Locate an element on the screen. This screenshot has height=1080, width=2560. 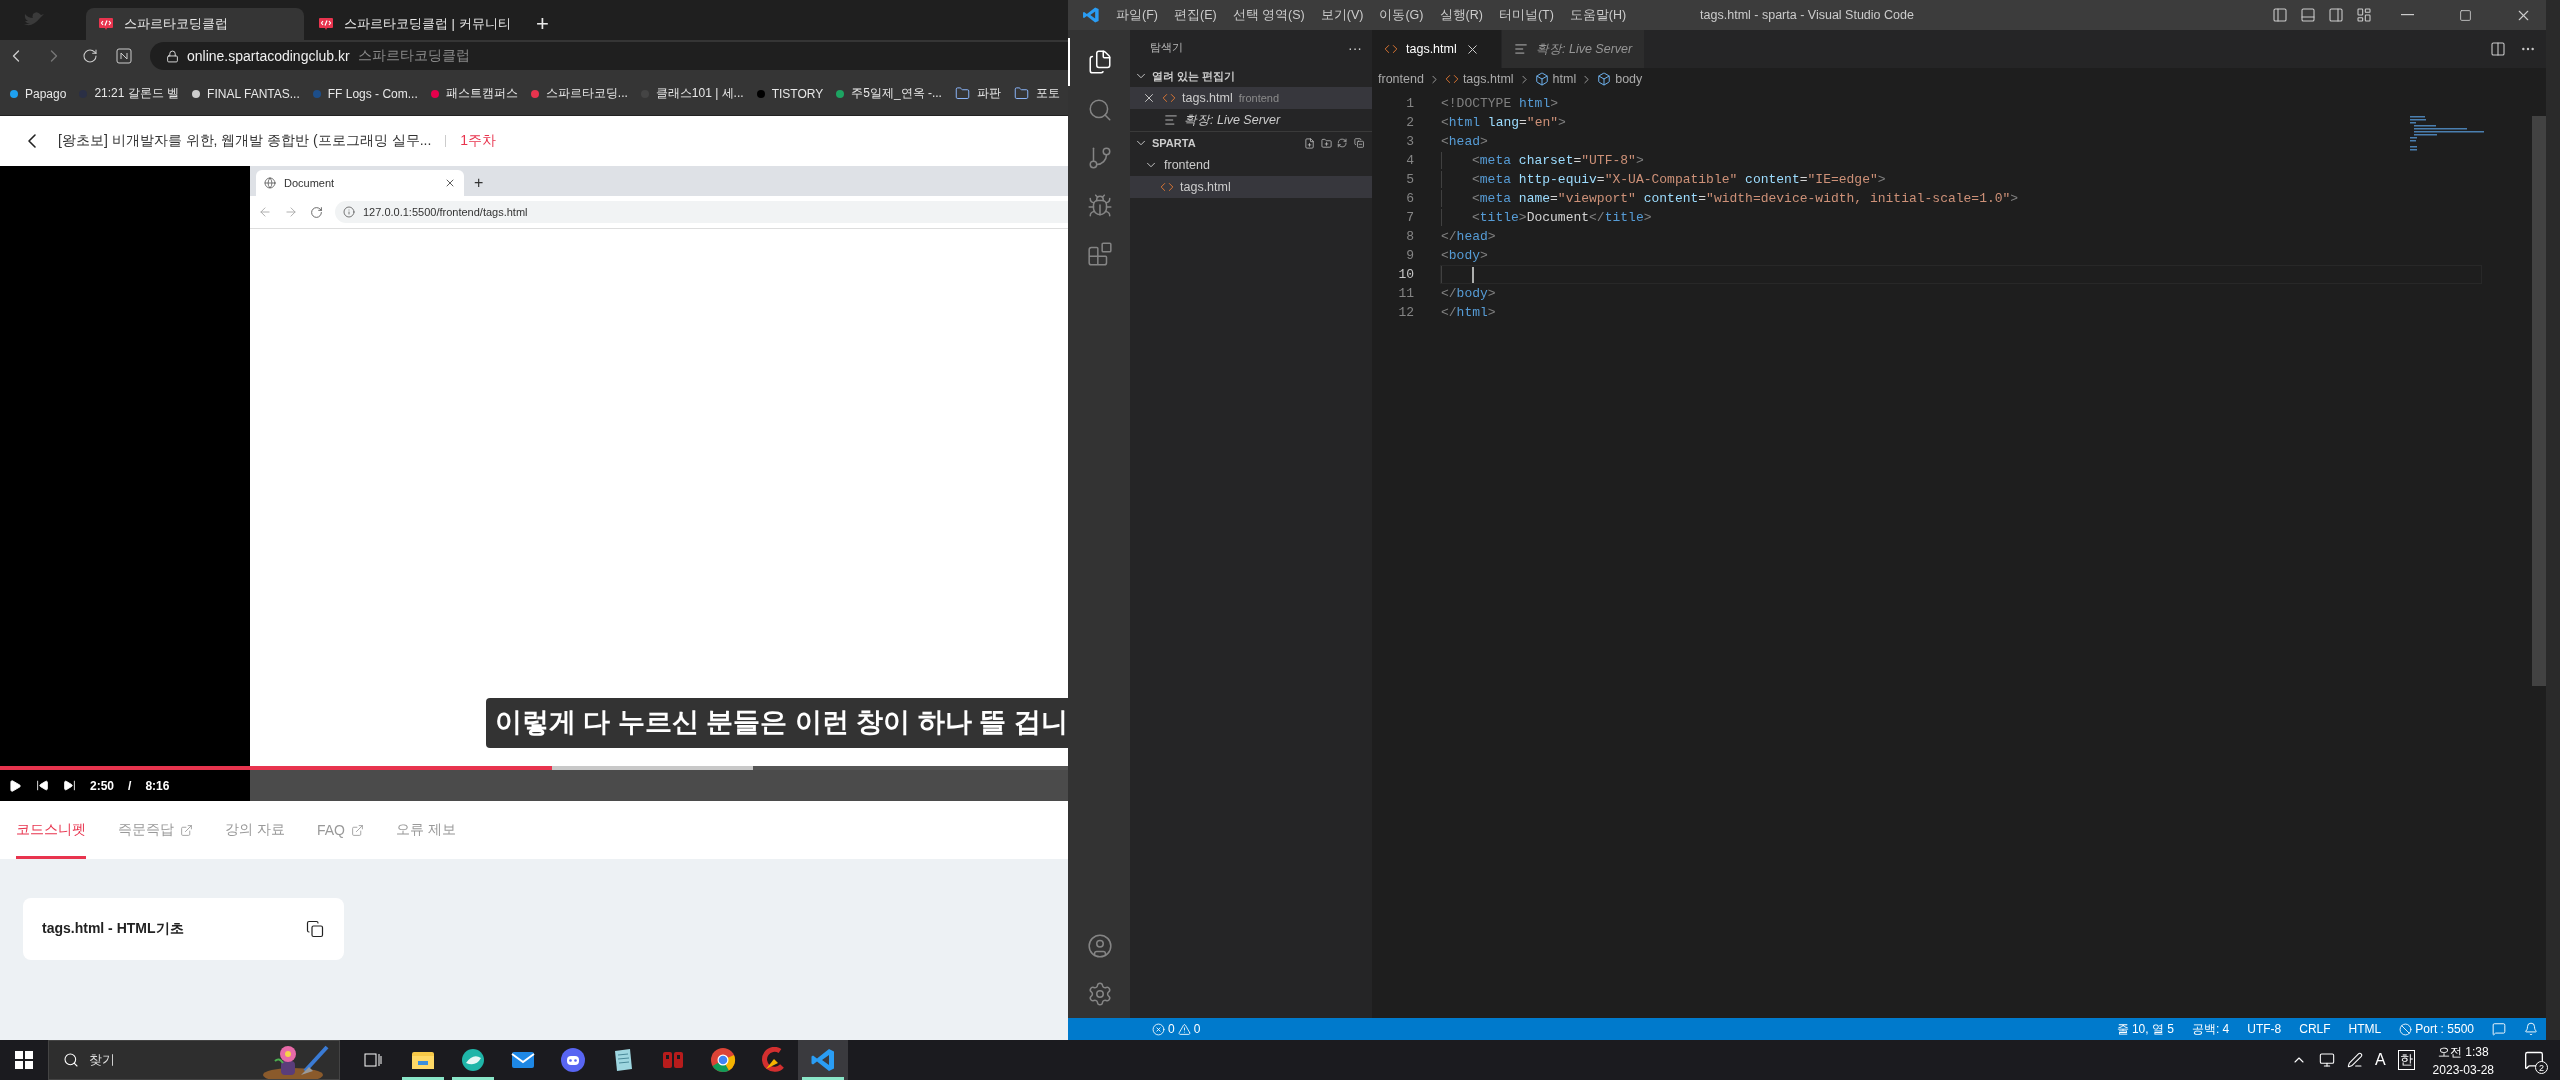
breadcrumb: body is located at coordinates (1620, 79).